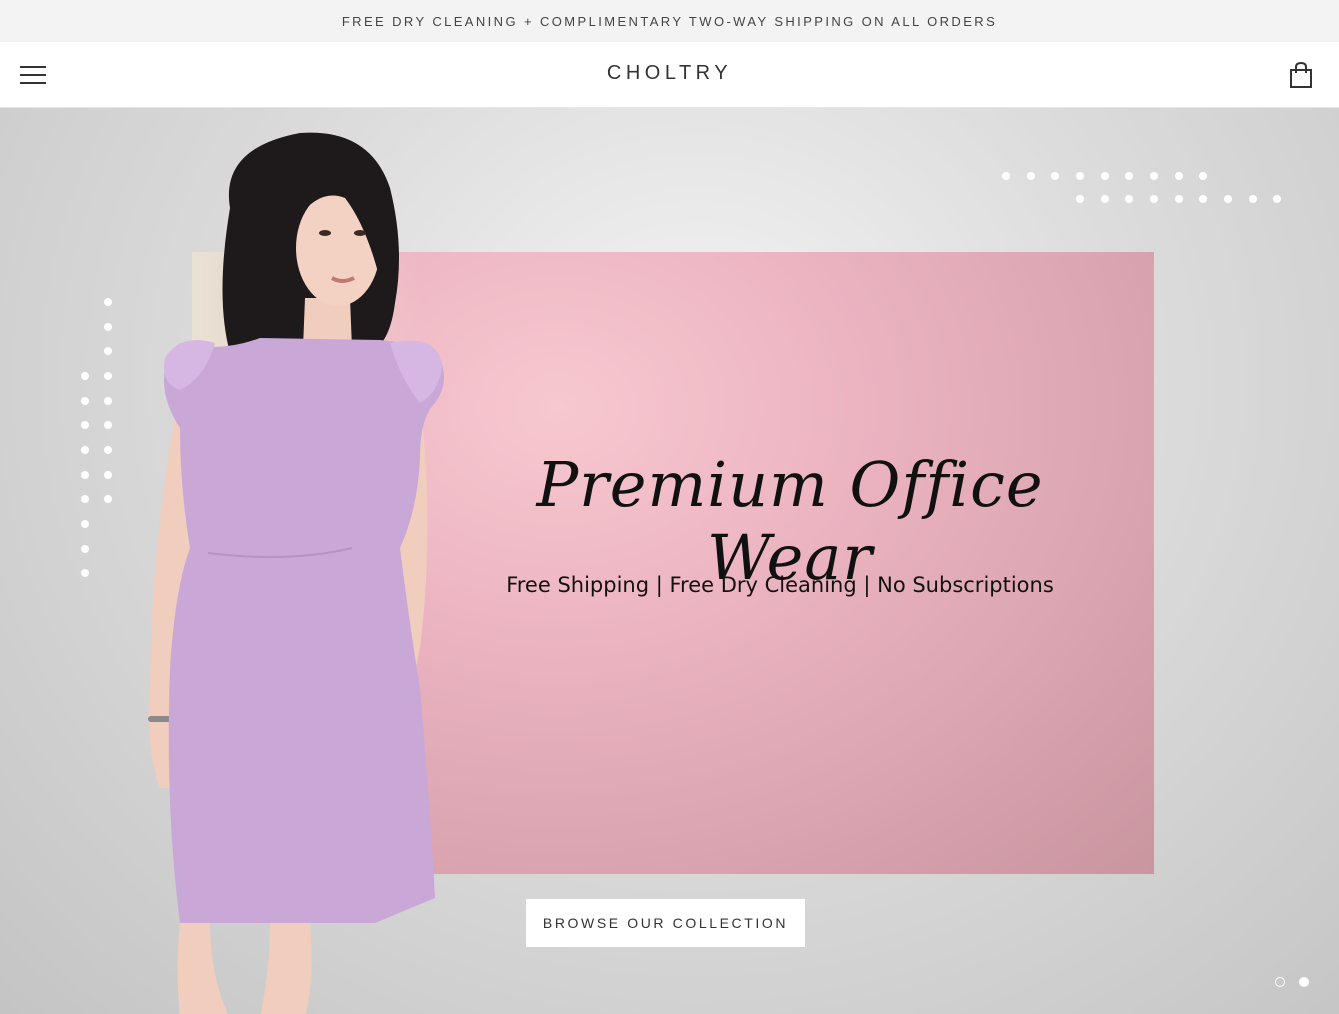  Describe the element at coordinates (100, 443) in the screenshot. I see `decorative-dots-left` at that location.